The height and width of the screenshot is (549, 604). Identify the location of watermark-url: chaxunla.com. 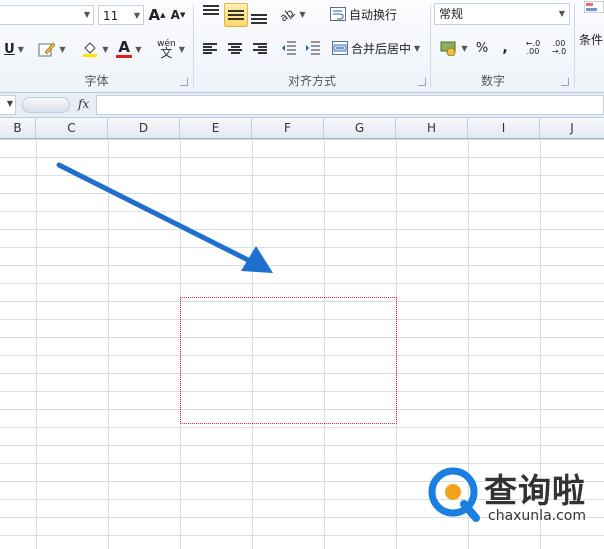
(537, 516).